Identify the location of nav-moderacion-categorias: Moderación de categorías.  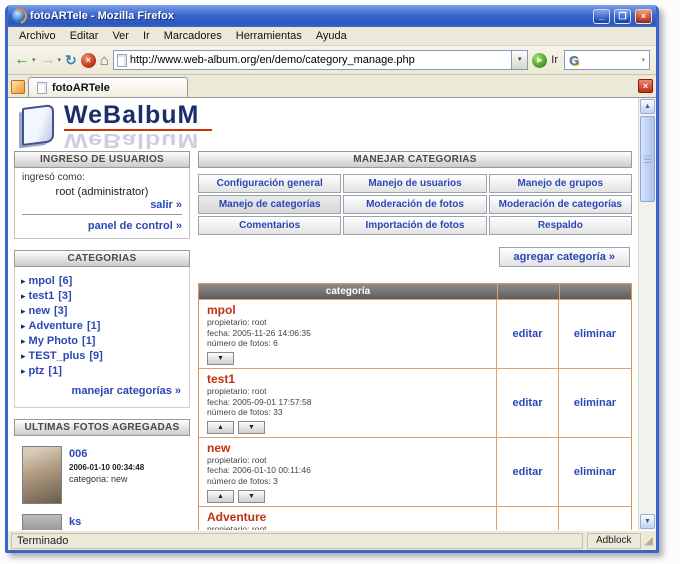
(560, 204).